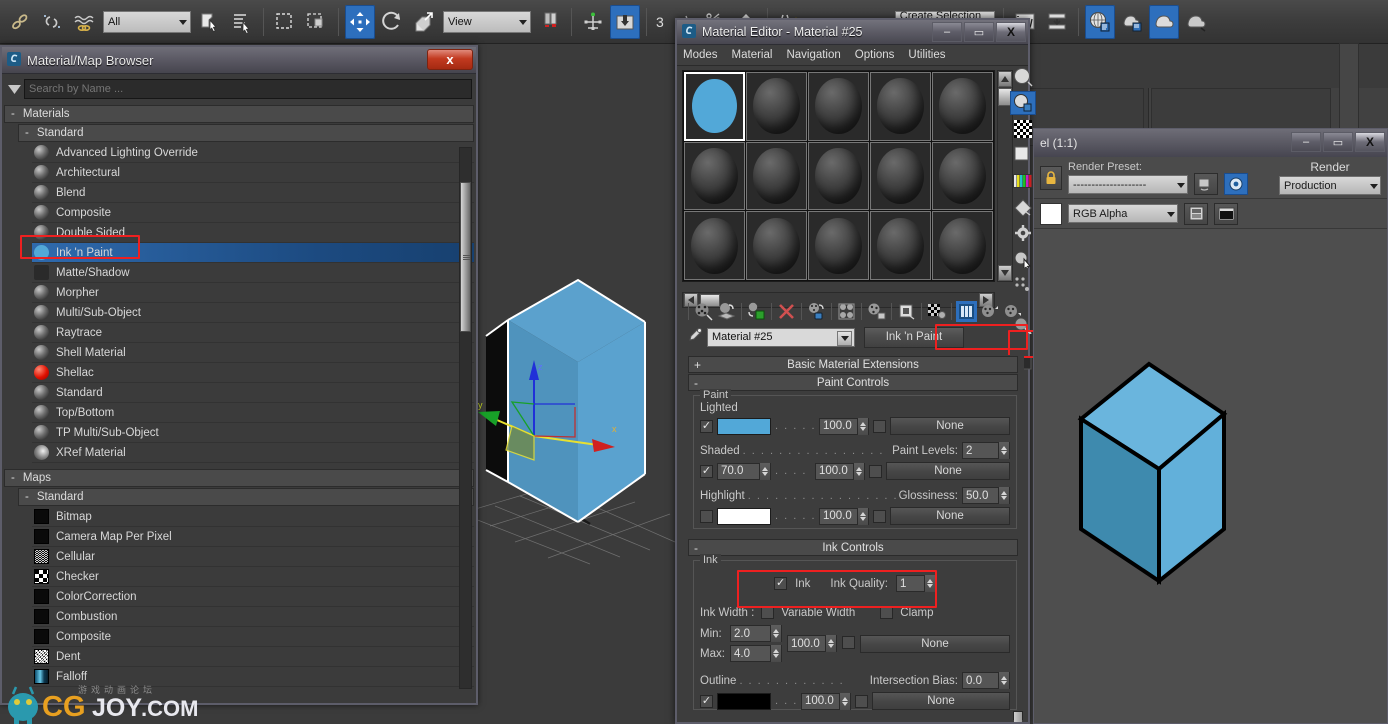 The image size is (1388, 724). I want to click on reset-map-icon, so click(786, 311).